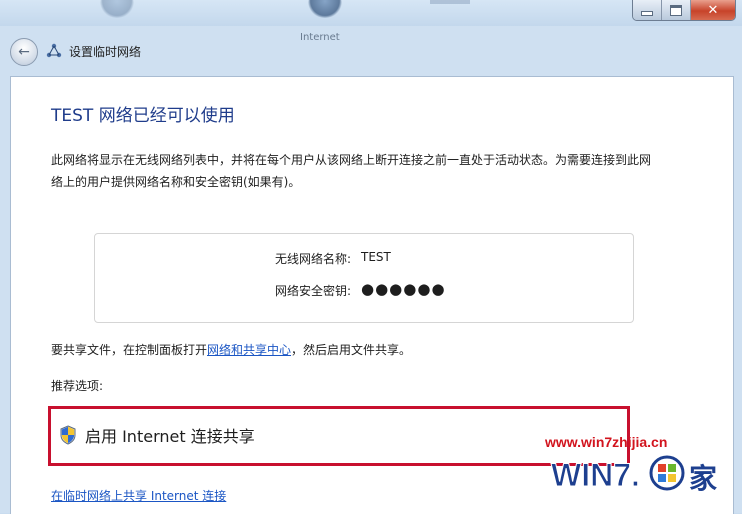 Image resolution: width=742 pixels, height=514 pixels. What do you see at coordinates (647, 13) in the screenshot?
I see `minimize-icon` at bounding box center [647, 13].